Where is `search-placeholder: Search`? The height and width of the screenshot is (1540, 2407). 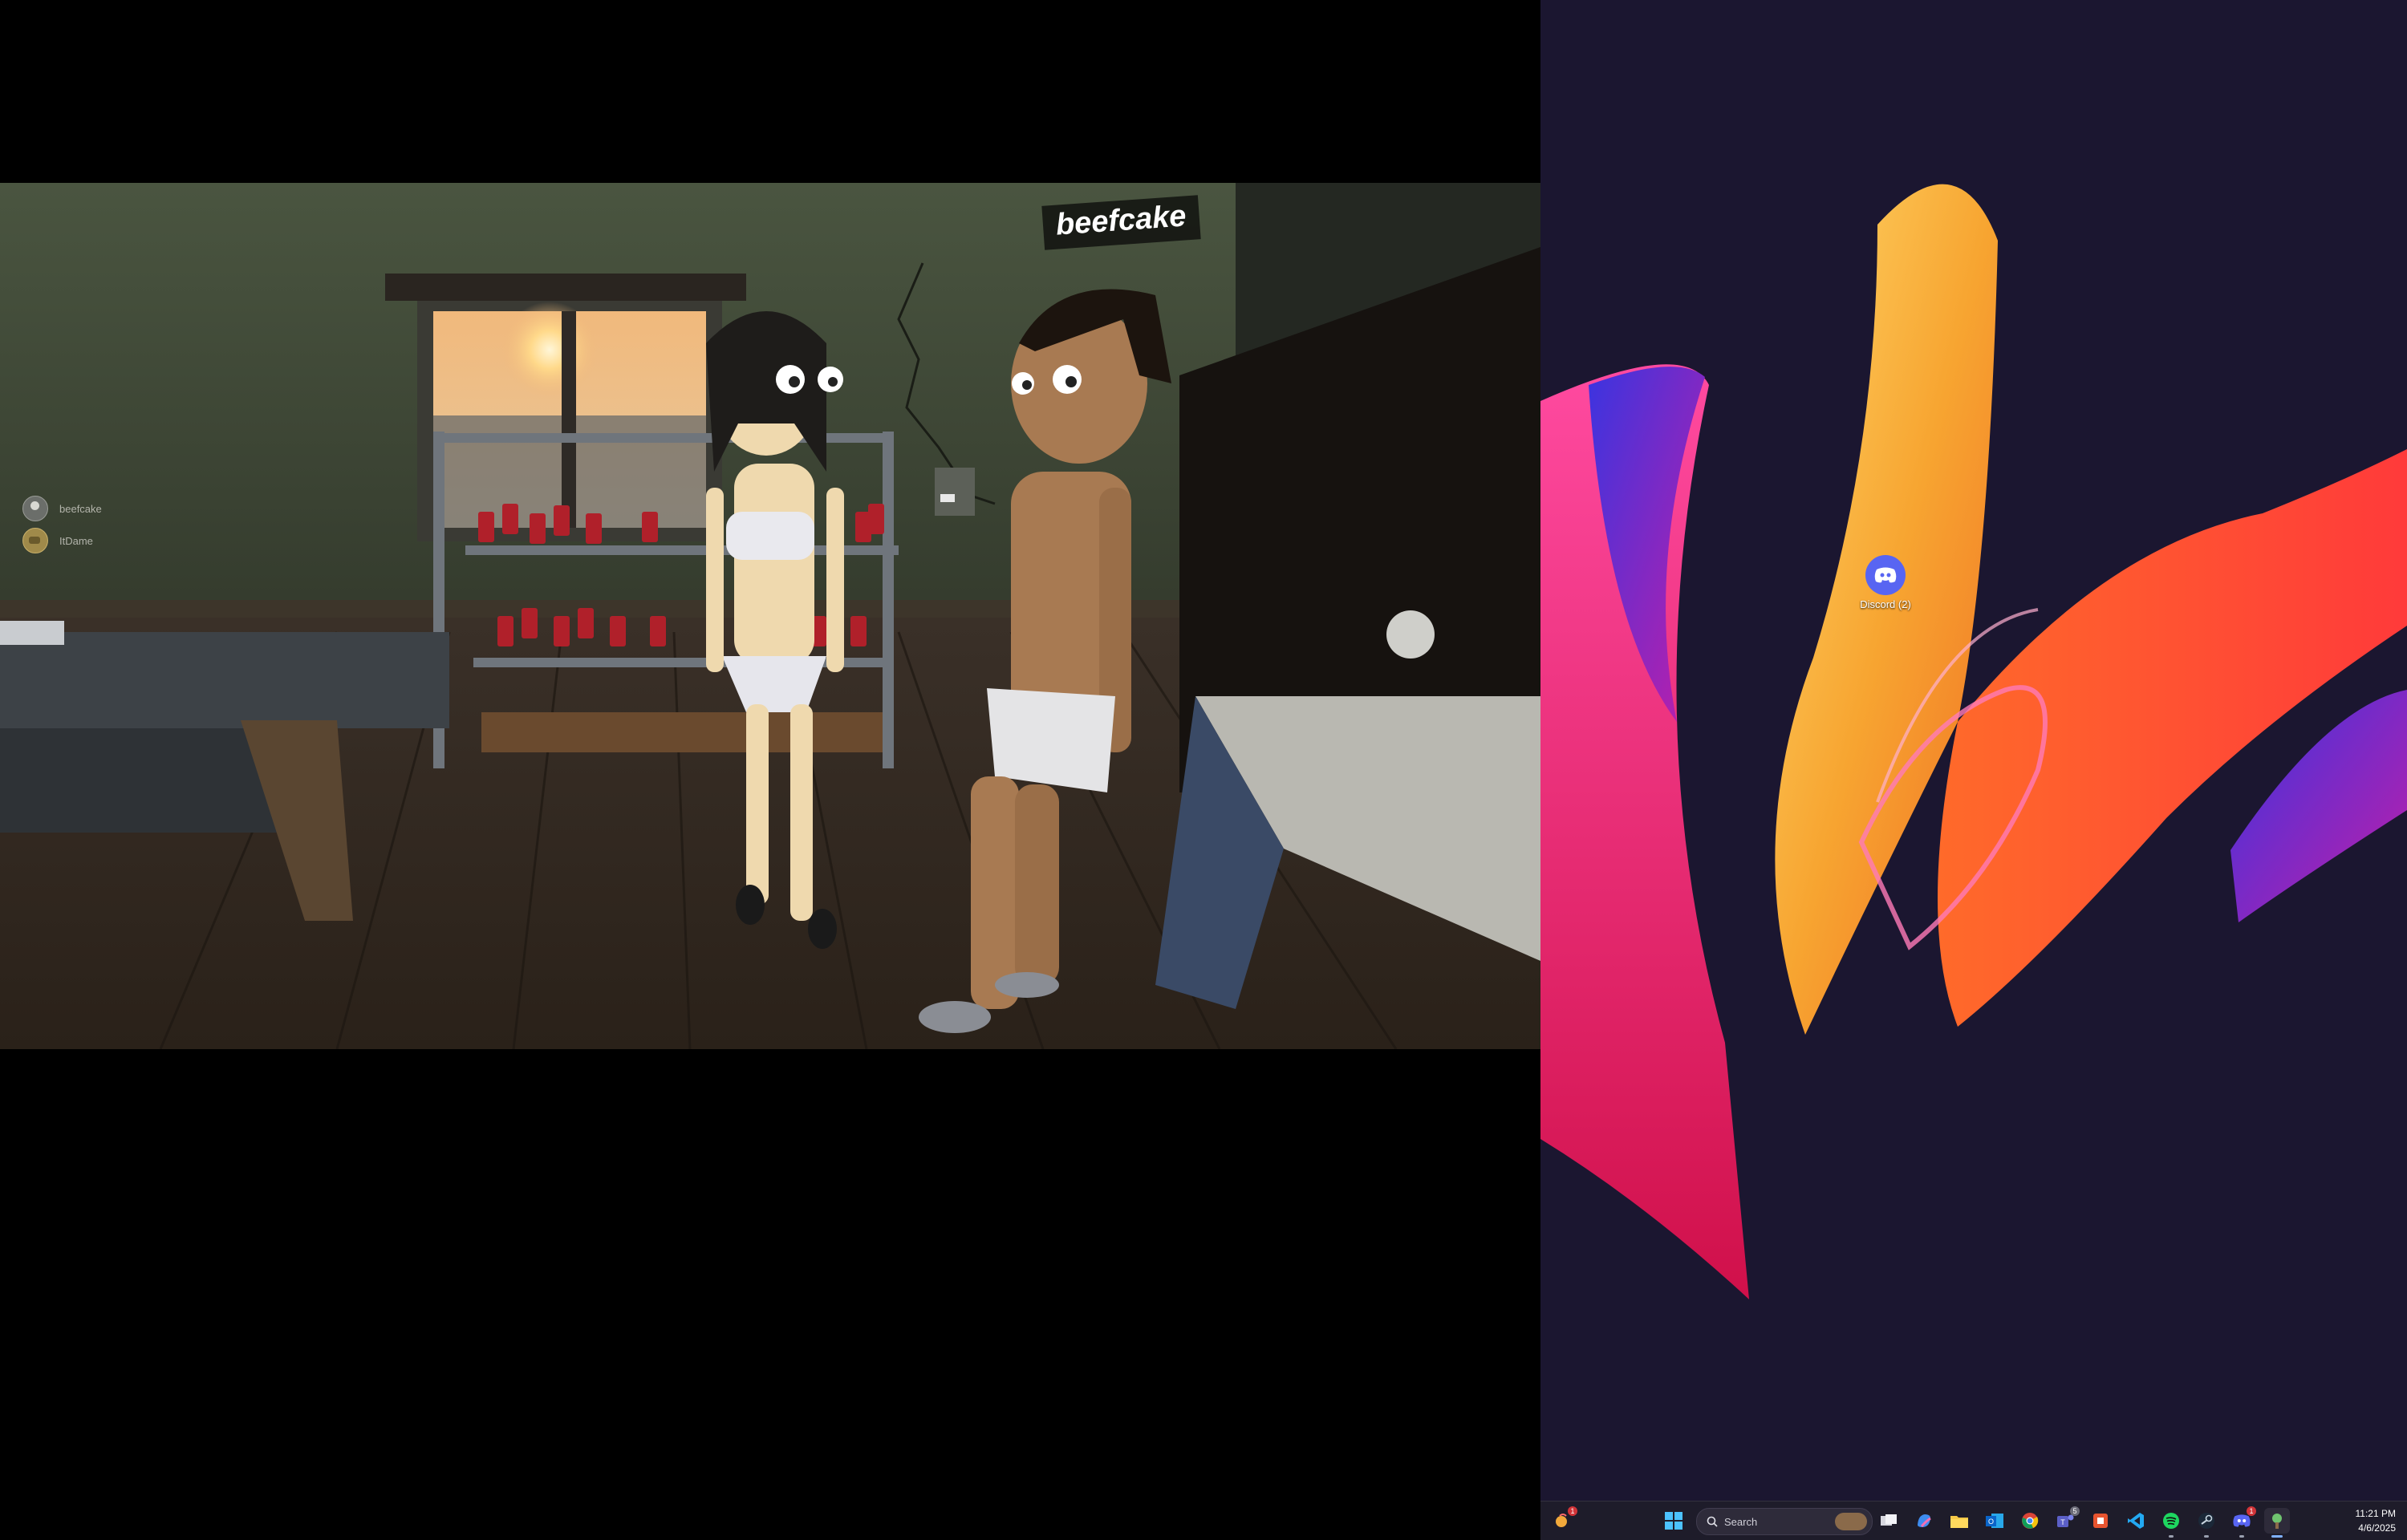
search-placeholder: Search is located at coordinates (1741, 1521).